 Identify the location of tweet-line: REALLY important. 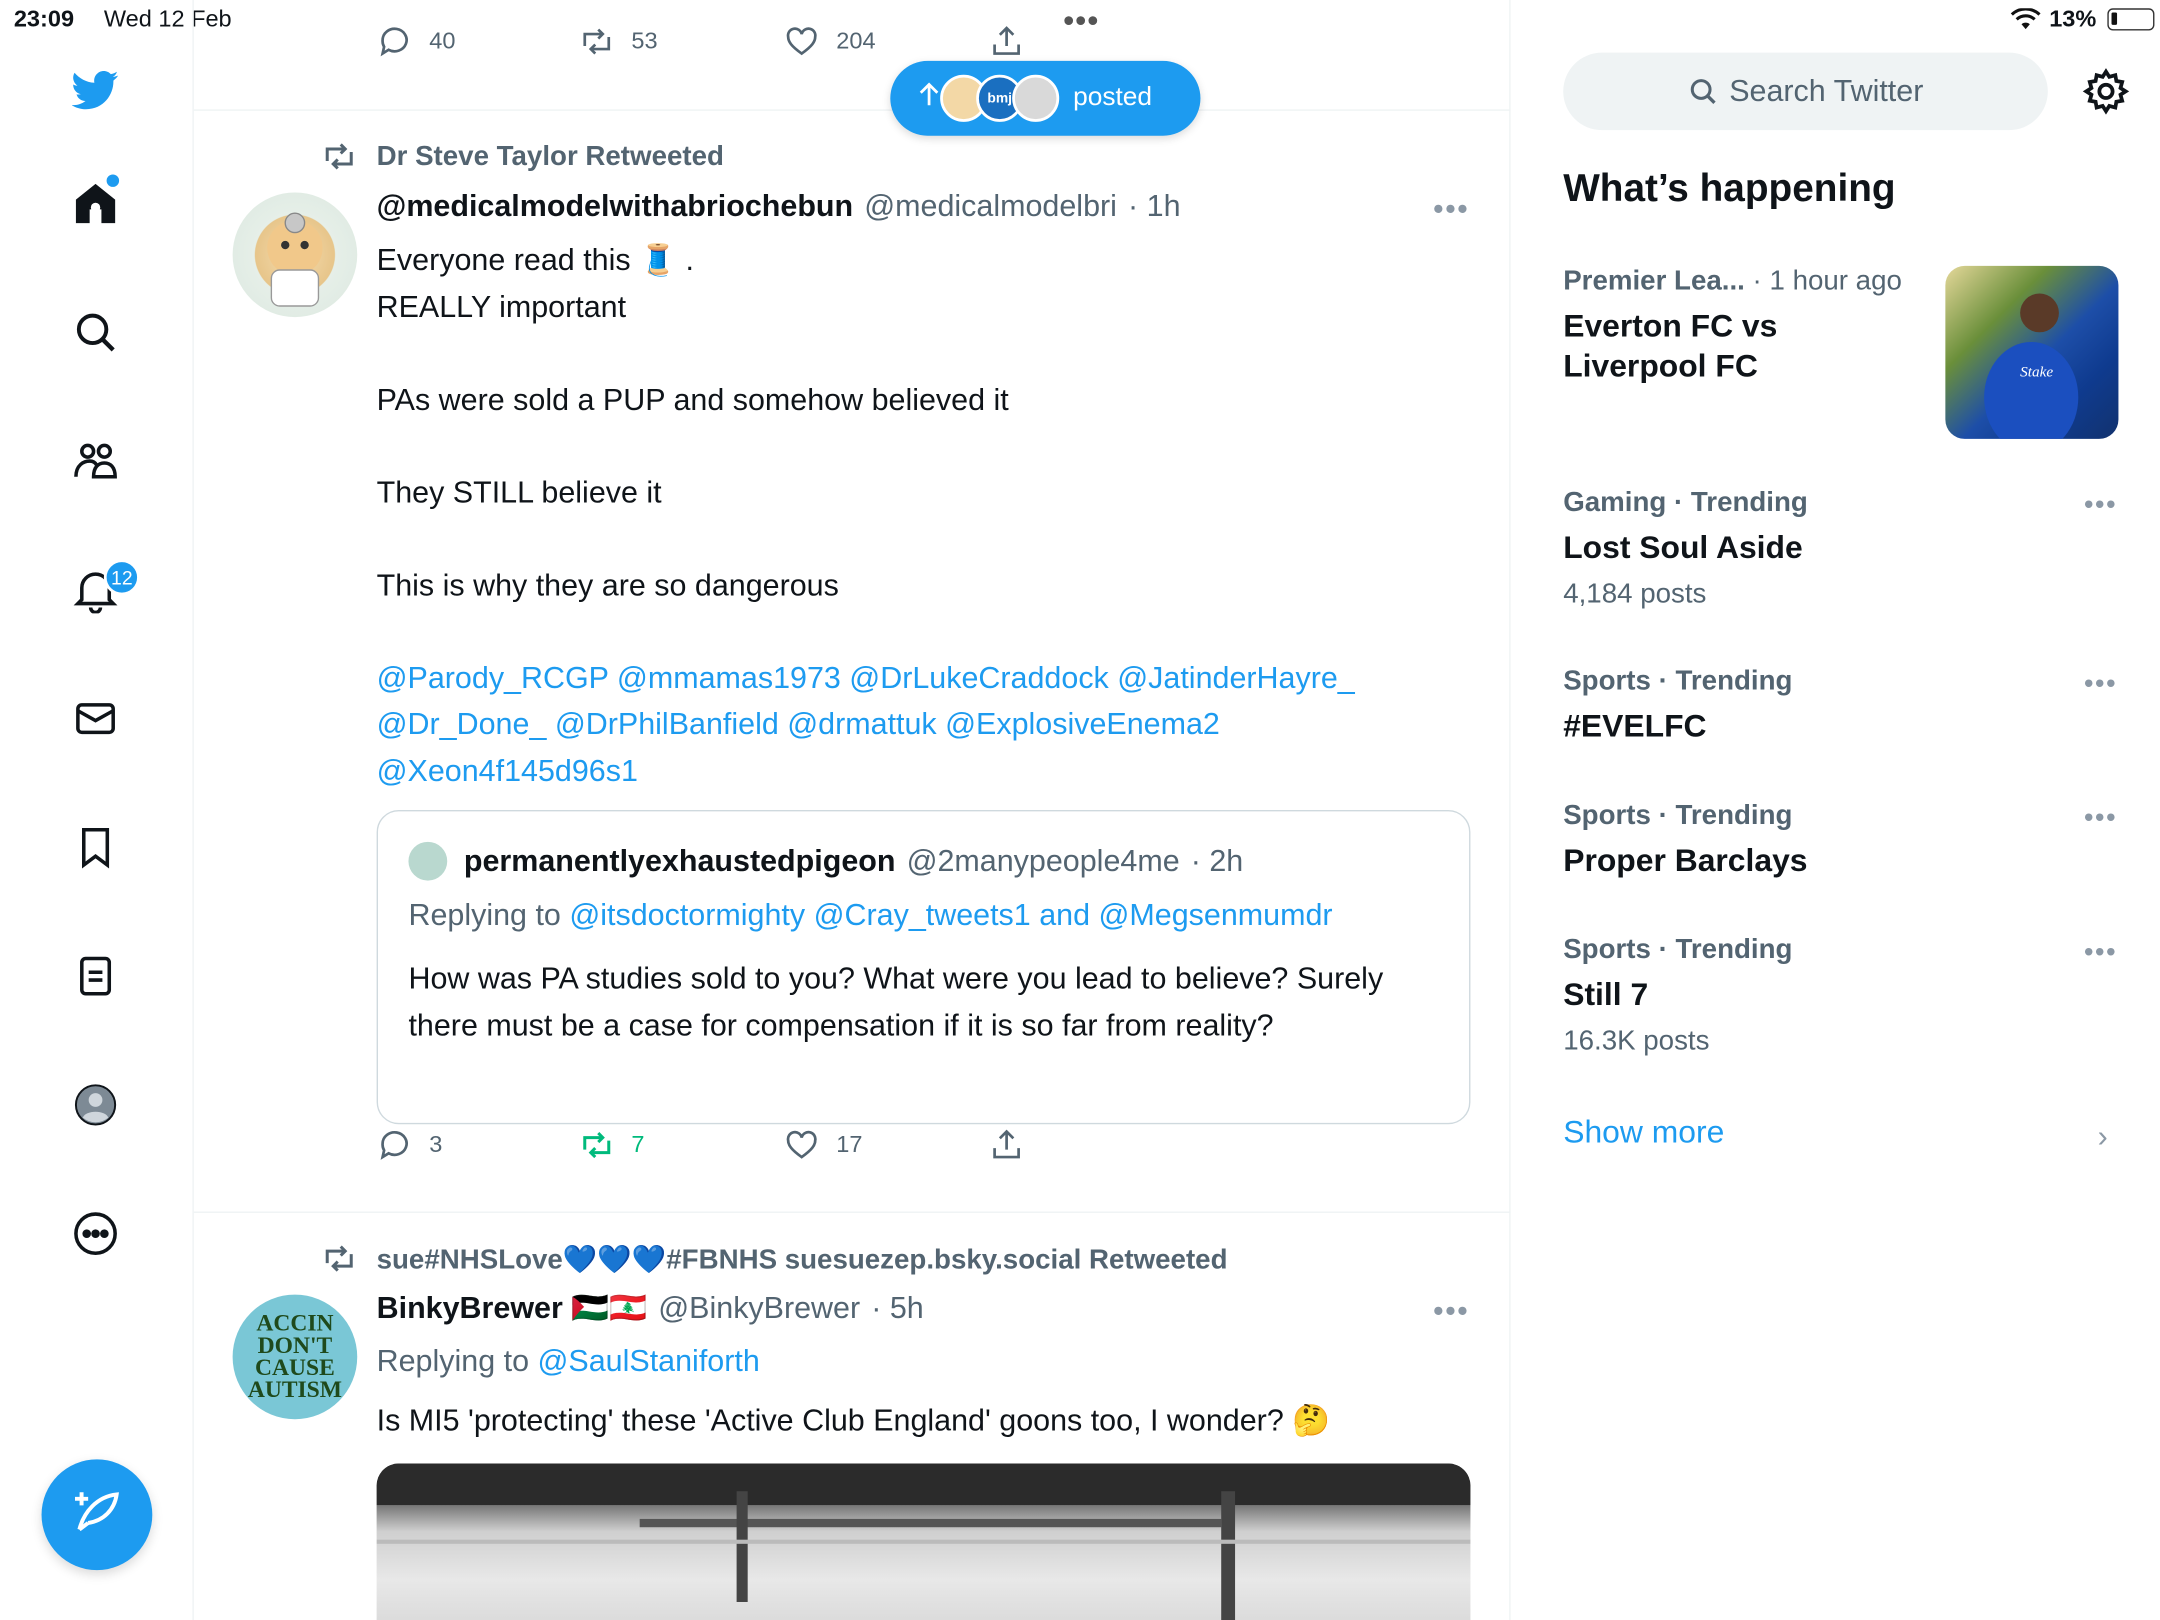
(501, 306).